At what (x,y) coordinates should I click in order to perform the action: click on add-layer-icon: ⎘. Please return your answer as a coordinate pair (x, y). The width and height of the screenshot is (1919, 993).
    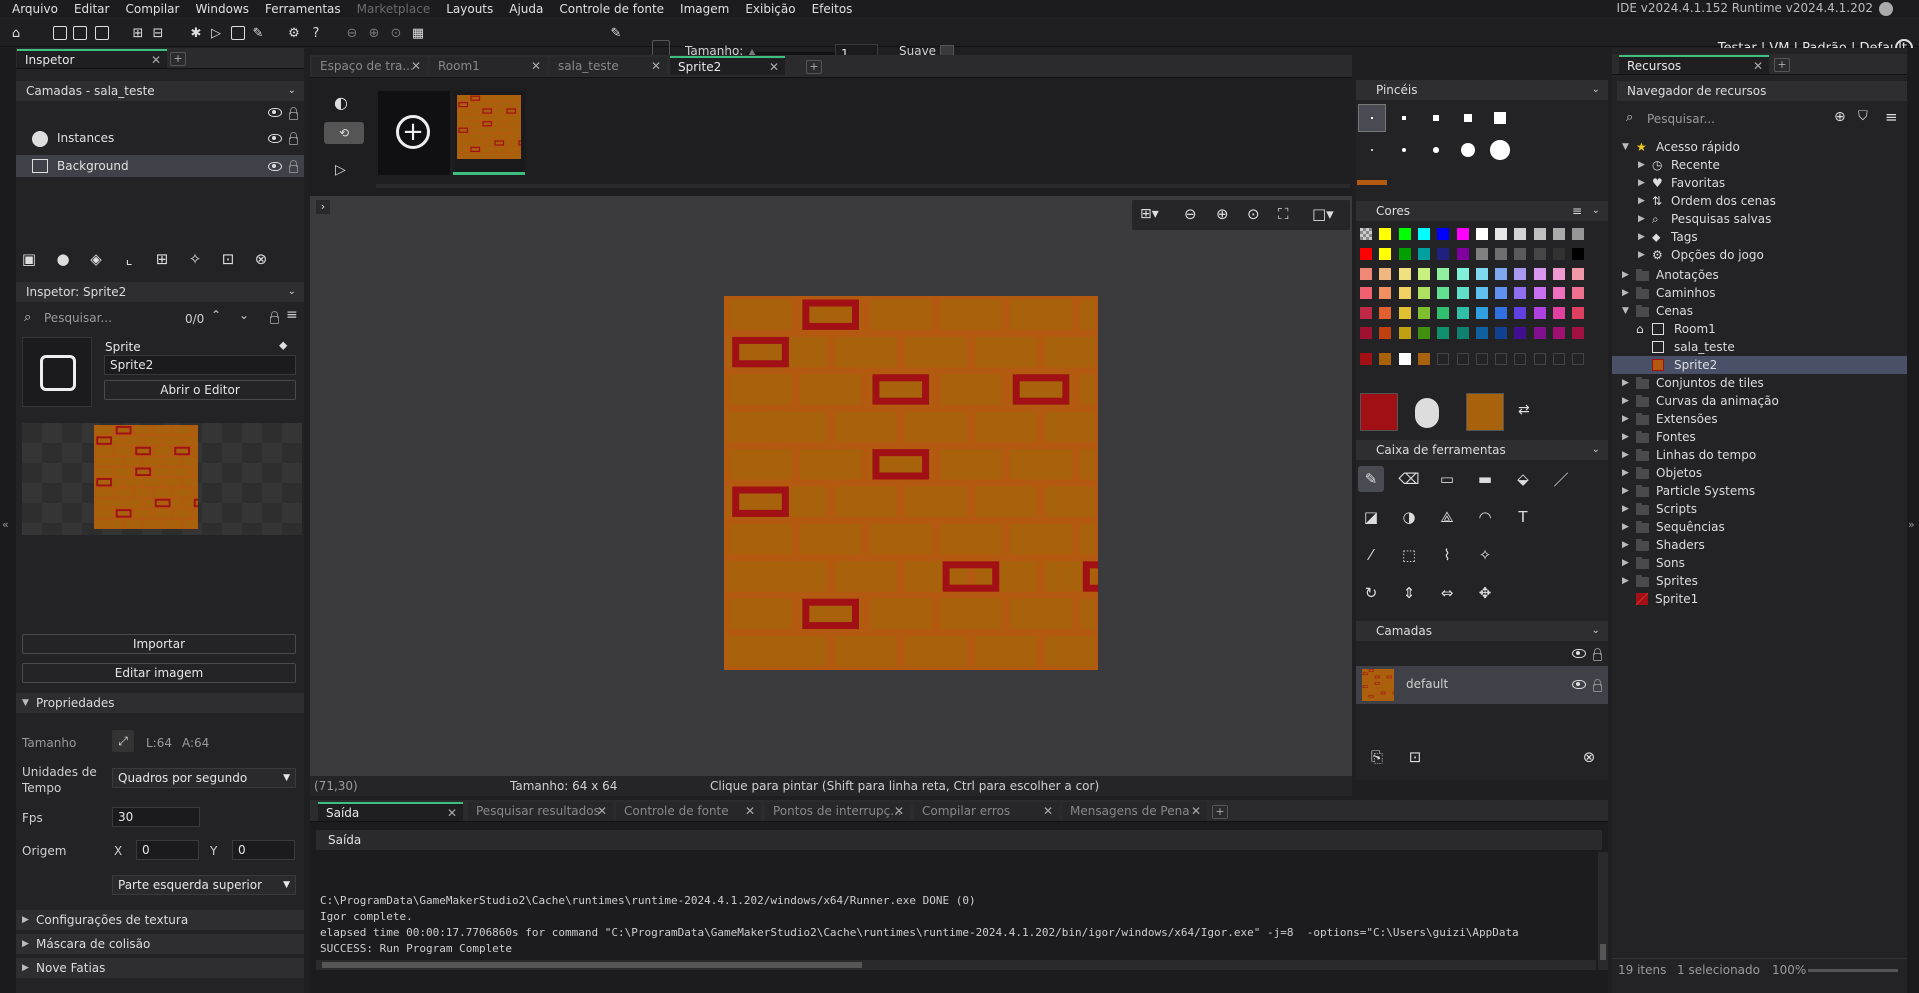
    Looking at the image, I should click on (1377, 757).